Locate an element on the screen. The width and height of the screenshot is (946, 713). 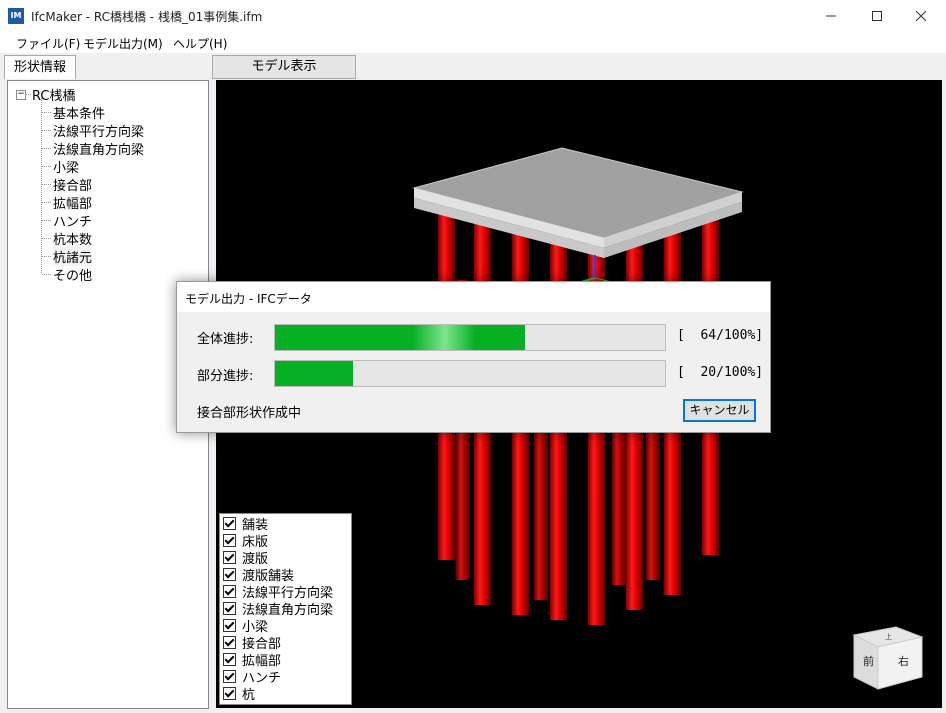
tree-item-pile-specs: 杭諸元 is located at coordinates (73, 256).